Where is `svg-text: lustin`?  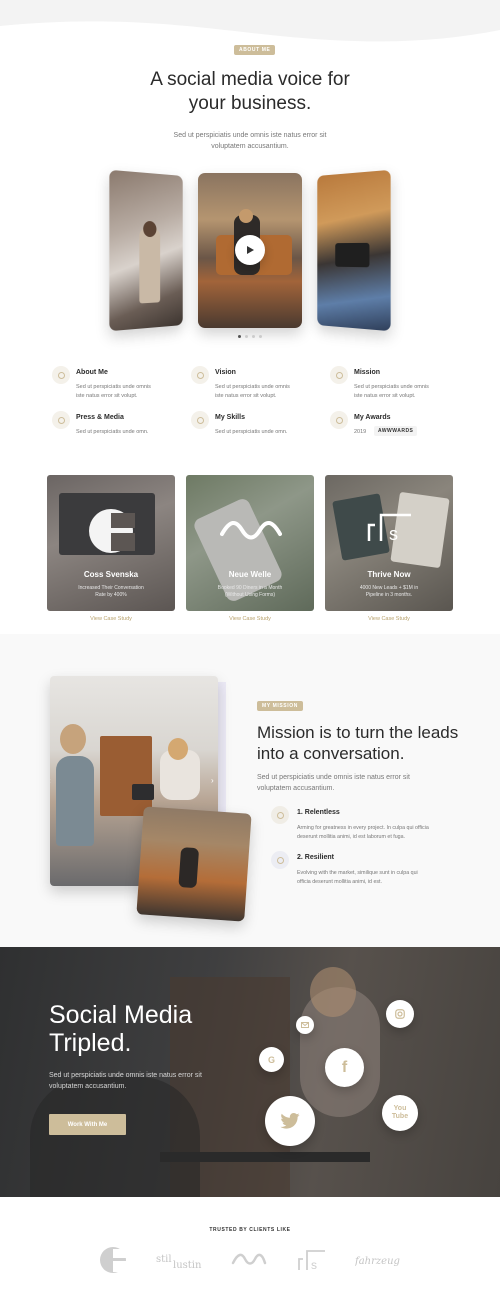
svg-text: lustin is located at coordinates (187, 1265).